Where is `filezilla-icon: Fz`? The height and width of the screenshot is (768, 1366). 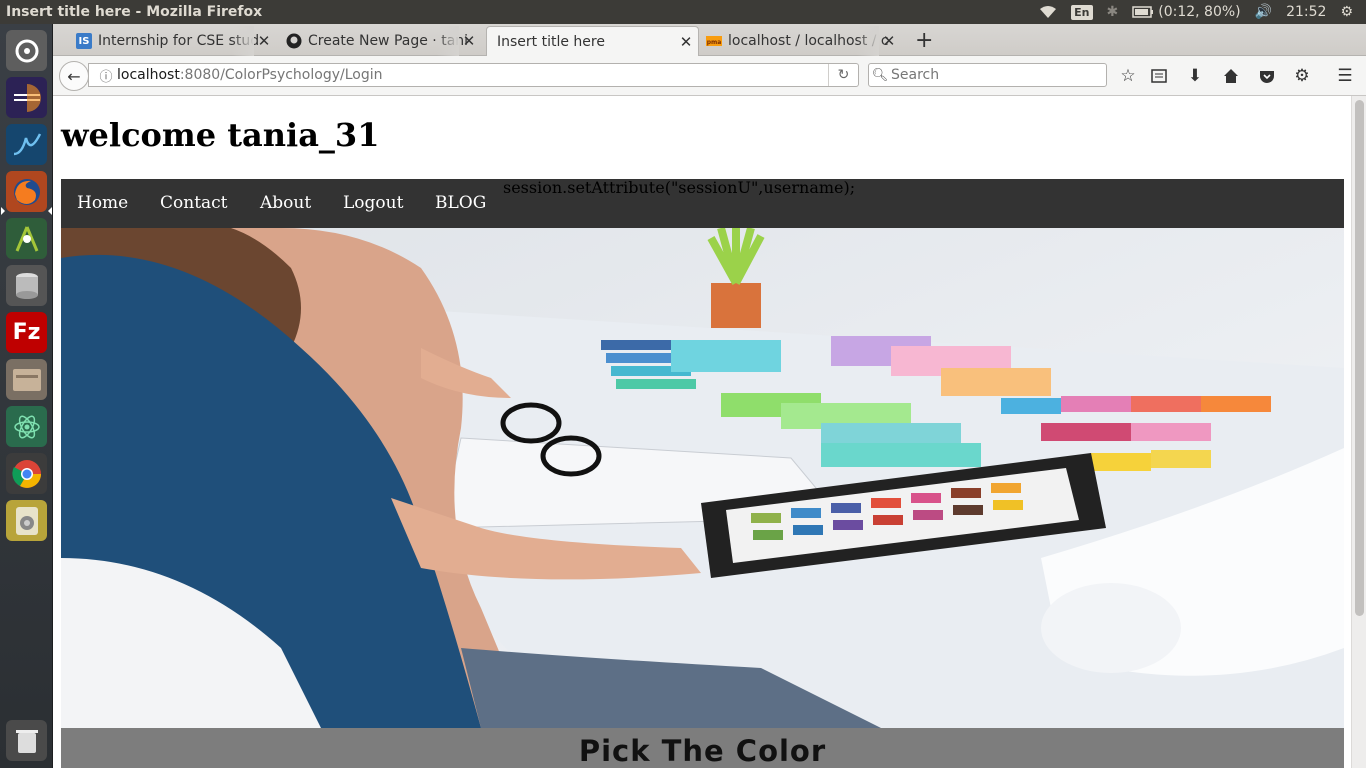
filezilla-icon: Fz is located at coordinates (26, 332).